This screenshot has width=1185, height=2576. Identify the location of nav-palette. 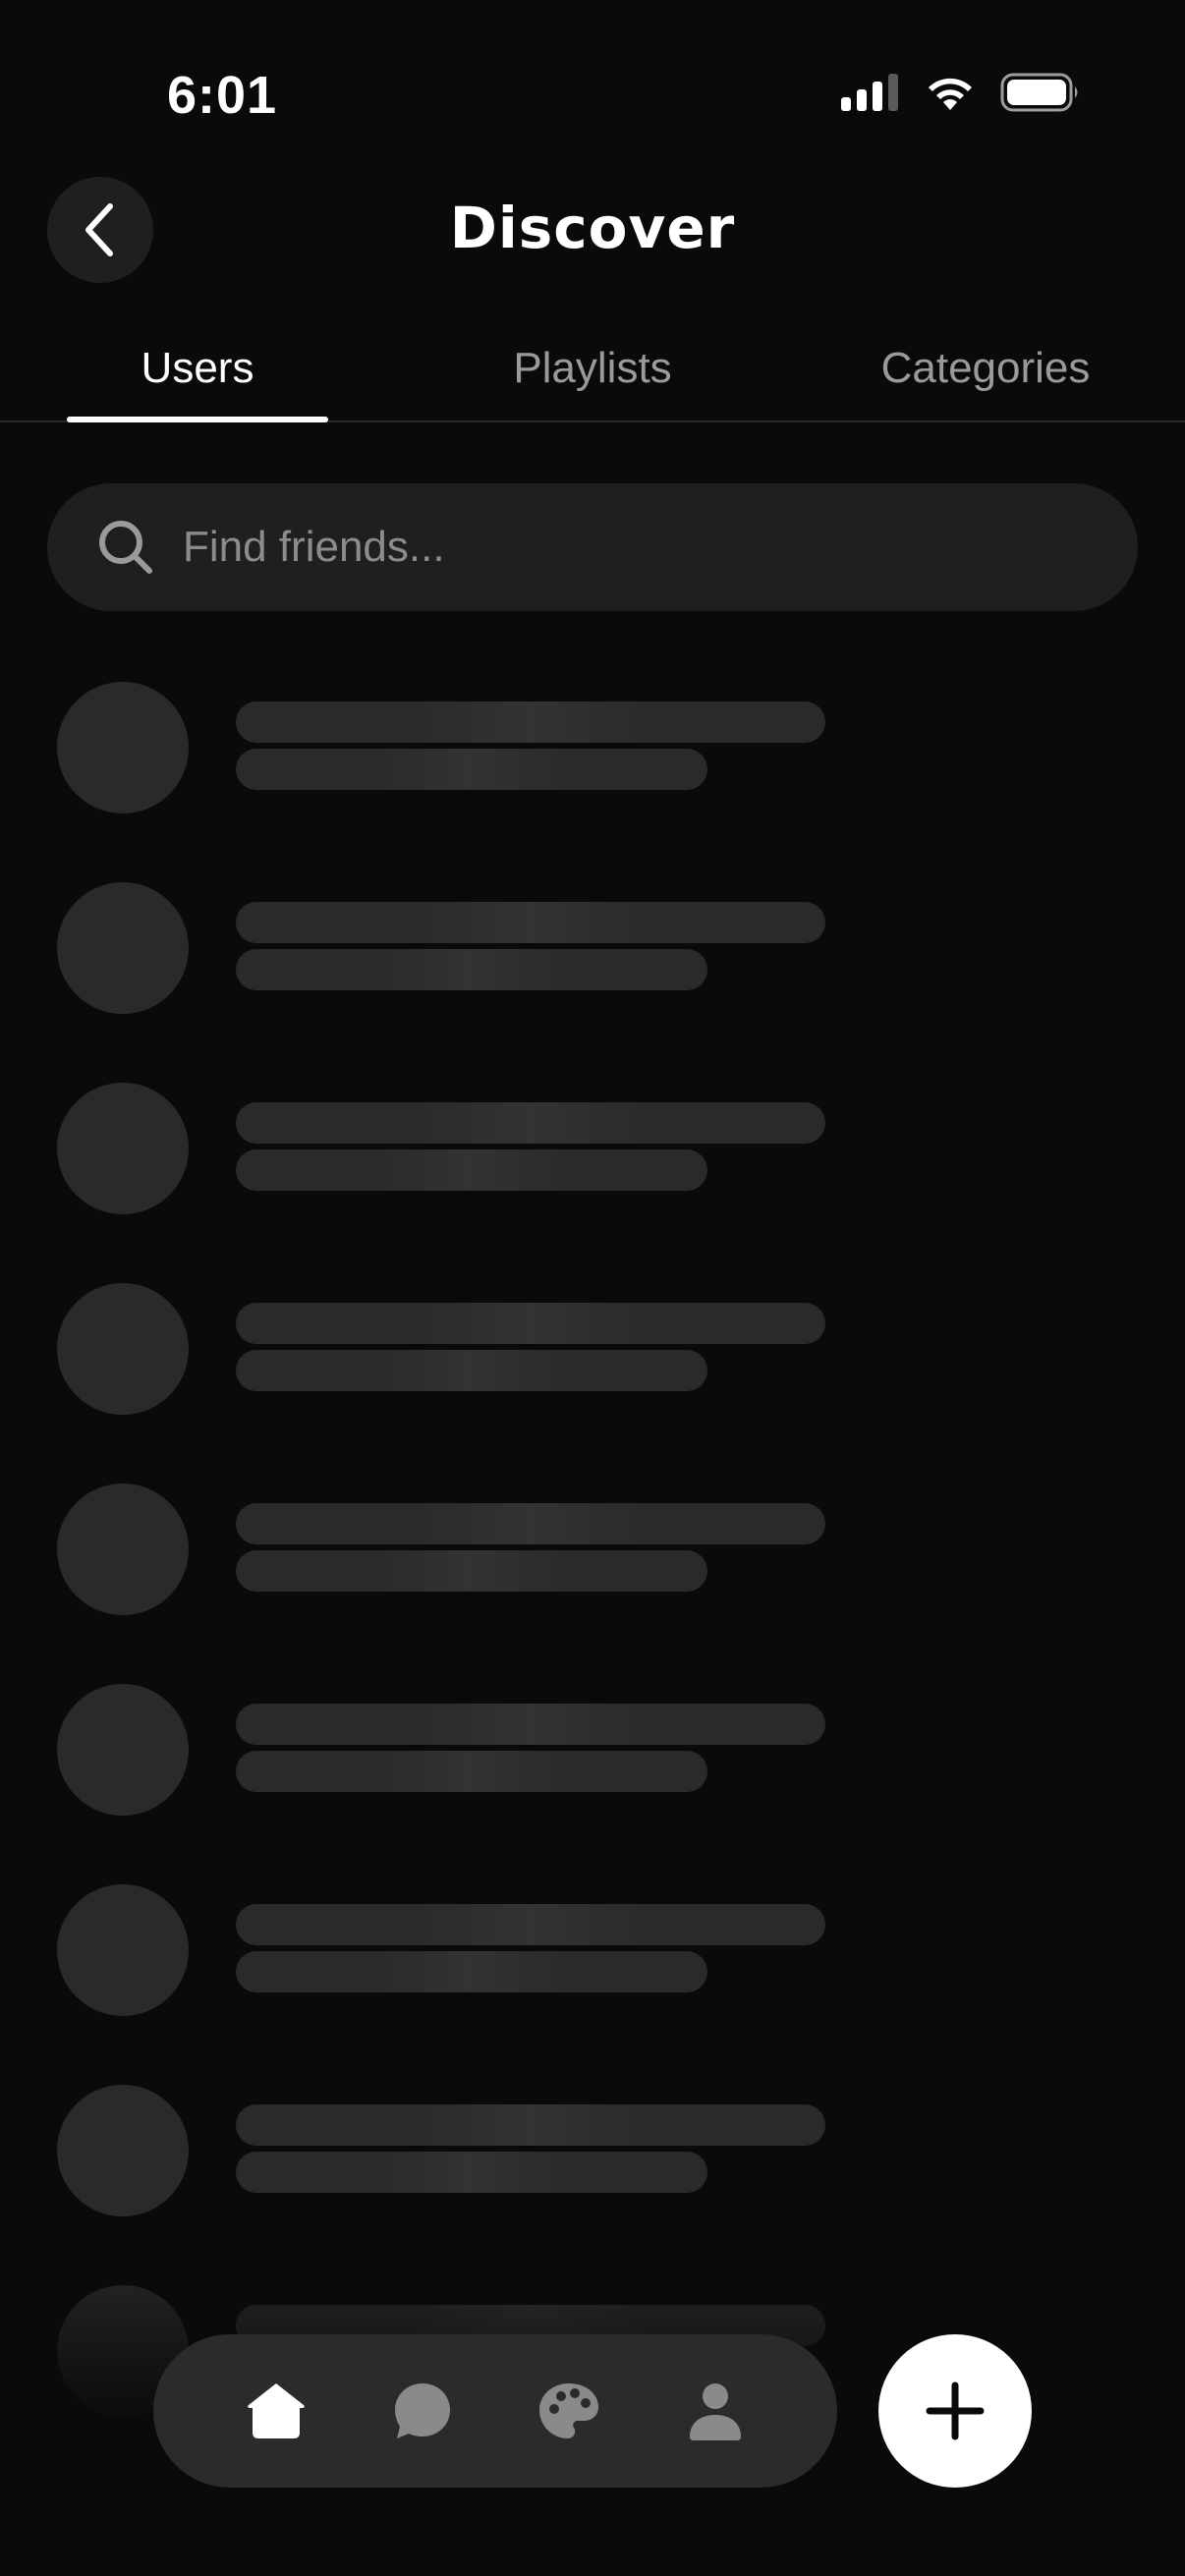
(569, 2411).